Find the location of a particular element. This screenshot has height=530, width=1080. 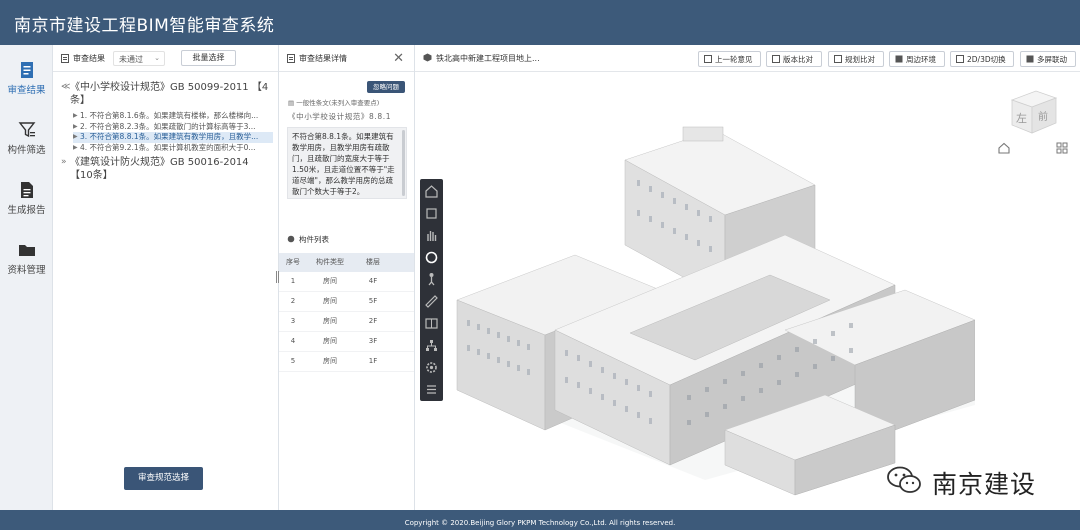

grid-icon is located at coordinates (1062, 148).